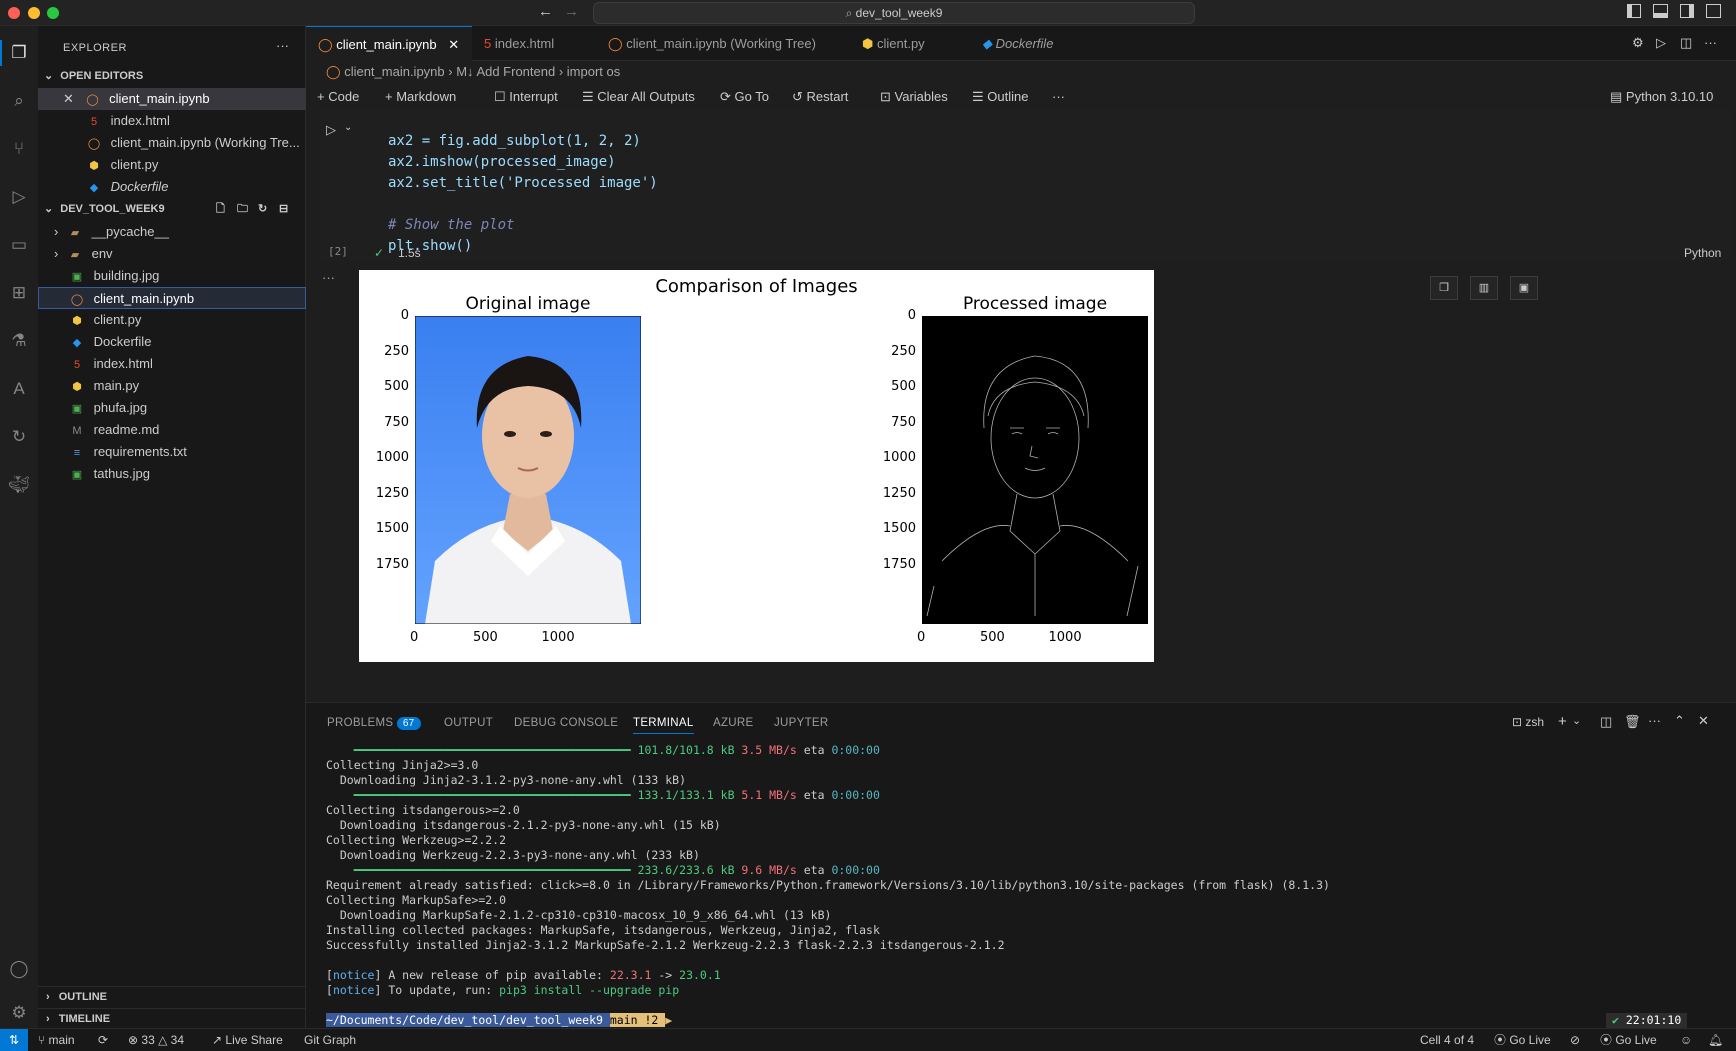 The image size is (1736, 1051). Describe the element at coordinates (19, 341) in the screenshot. I see `testing-icon: ⚗` at that location.